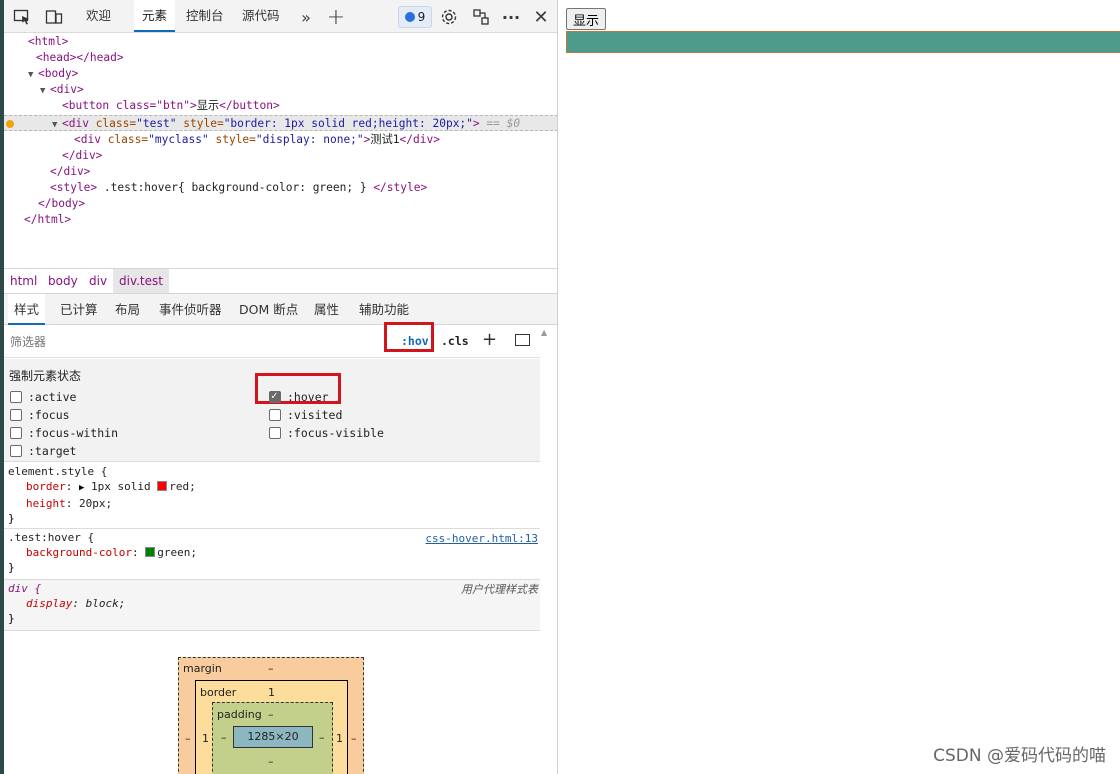  What do you see at coordinates (280, 156) in the screenshot?
I see `dom-inner-div-close: </div>` at bounding box center [280, 156].